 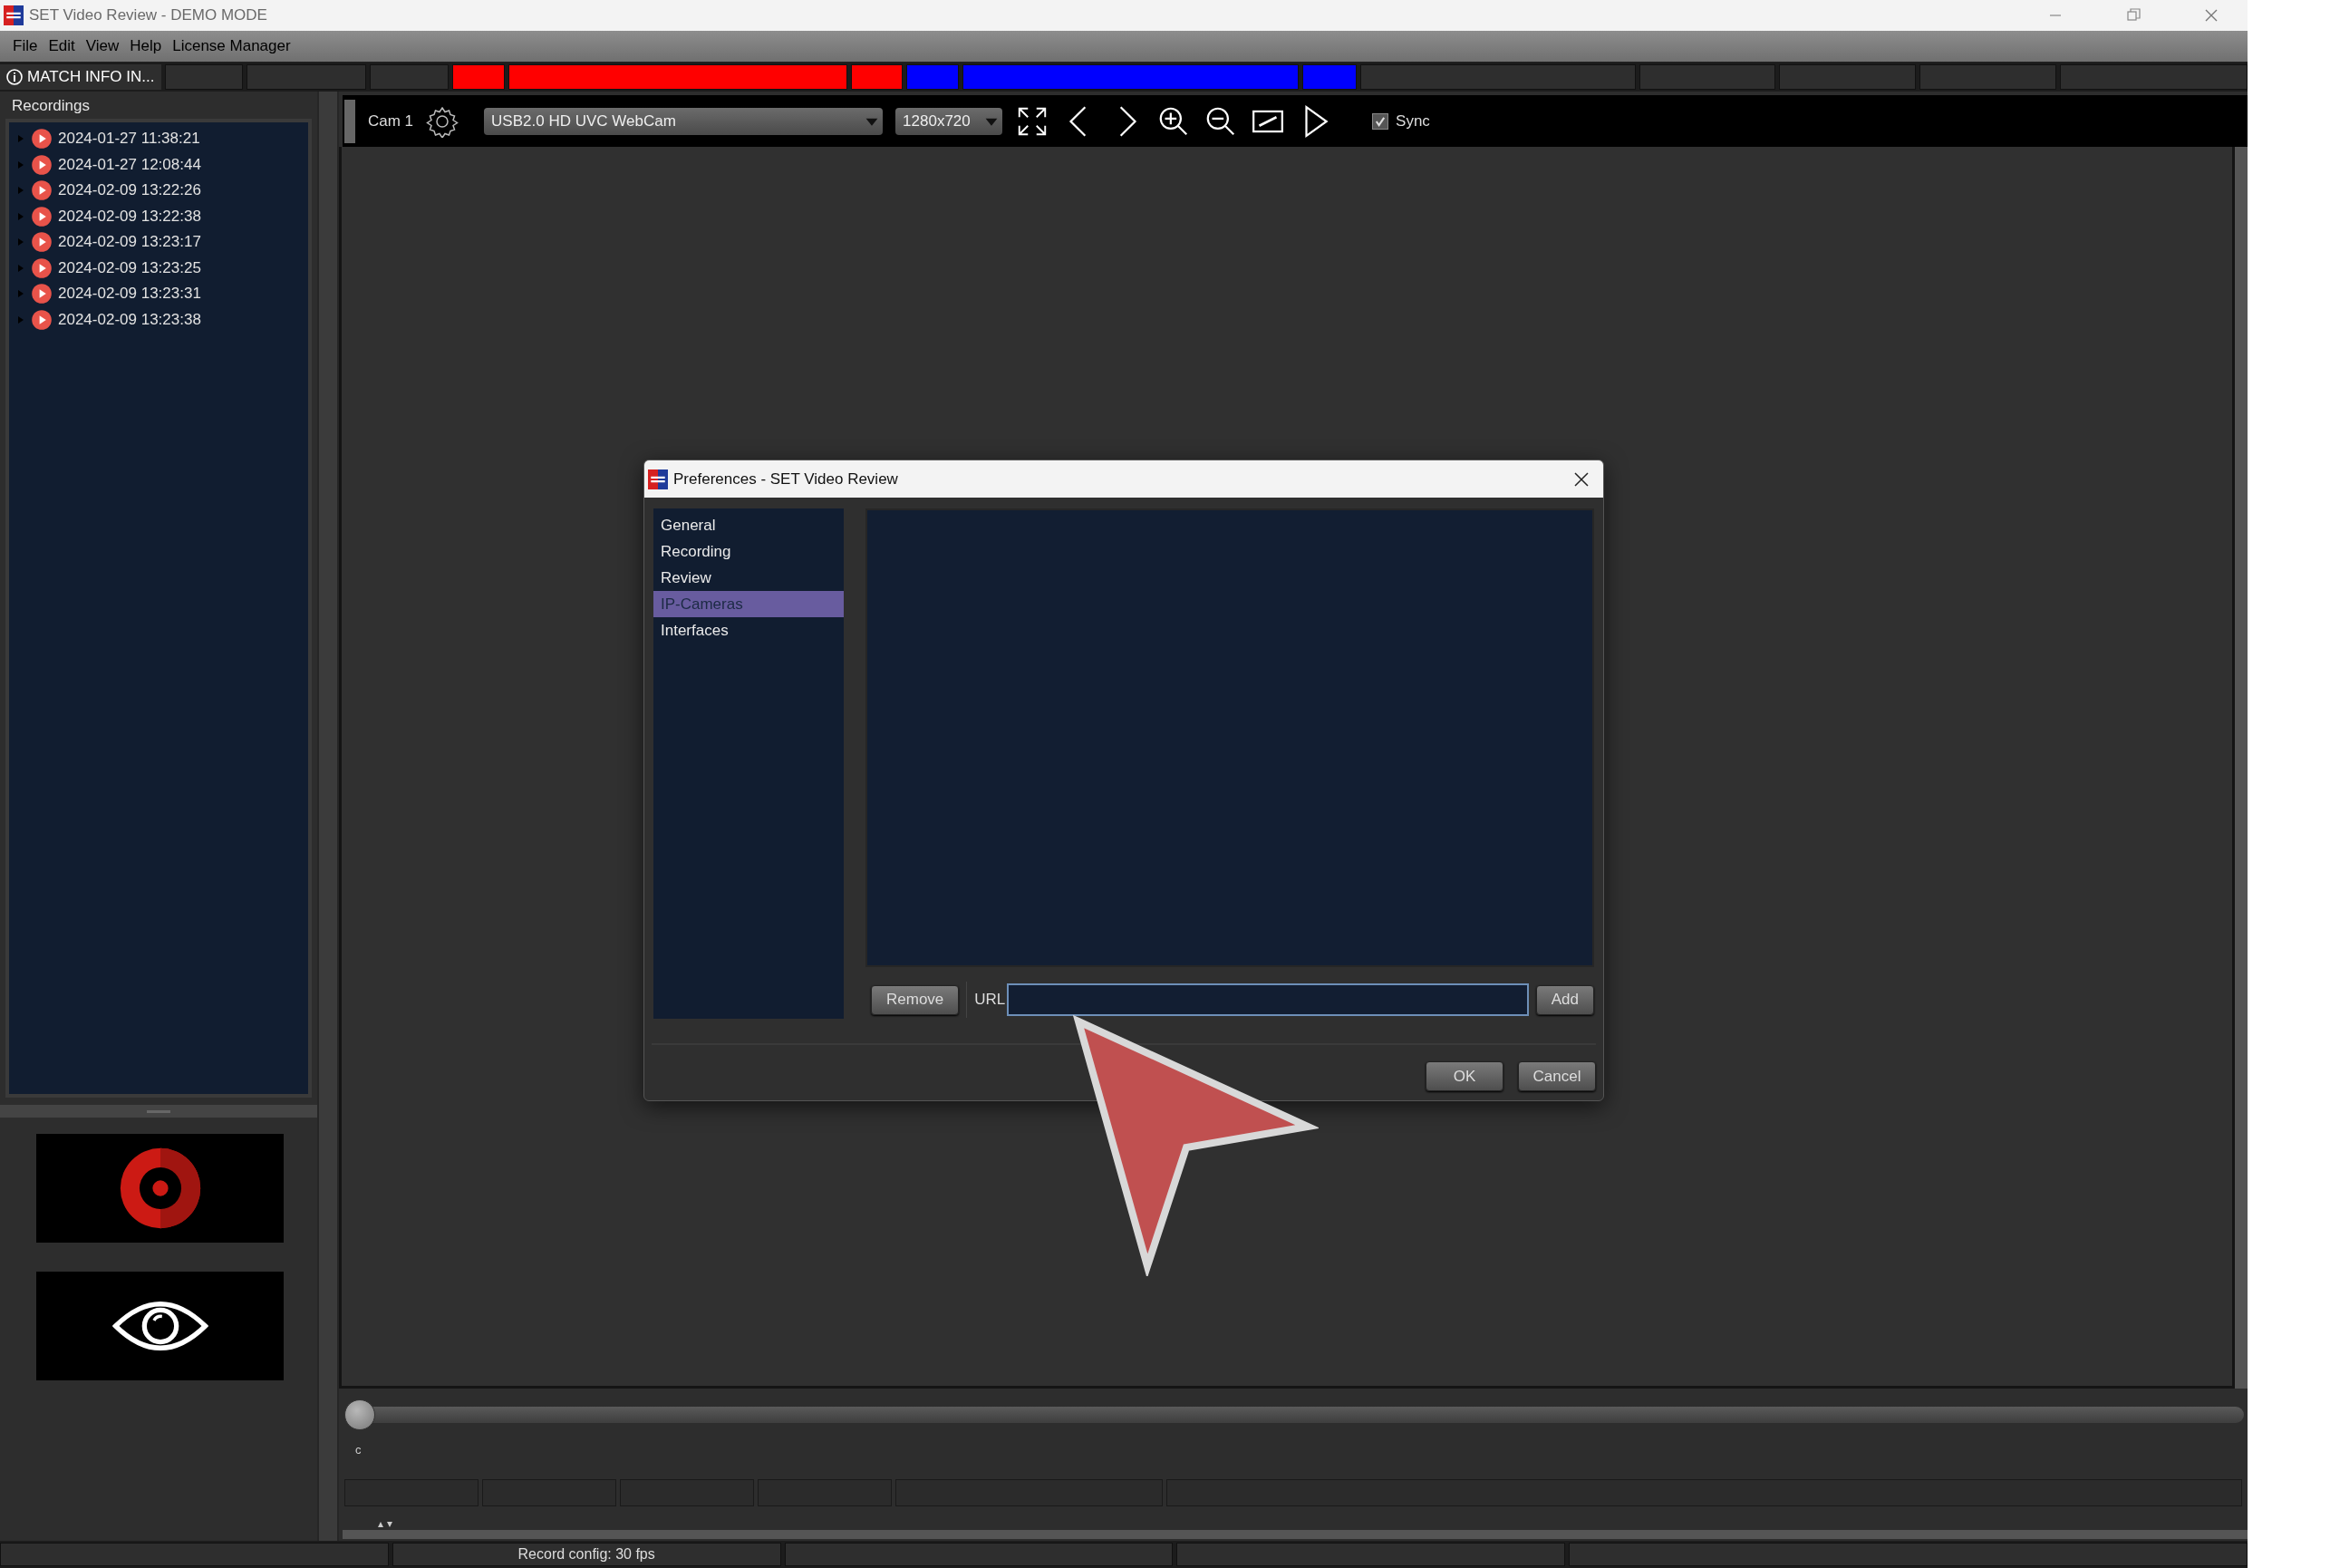 I want to click on recording-timestamp: 2024-02-09 13:23:38, so click(x=129, y=319).